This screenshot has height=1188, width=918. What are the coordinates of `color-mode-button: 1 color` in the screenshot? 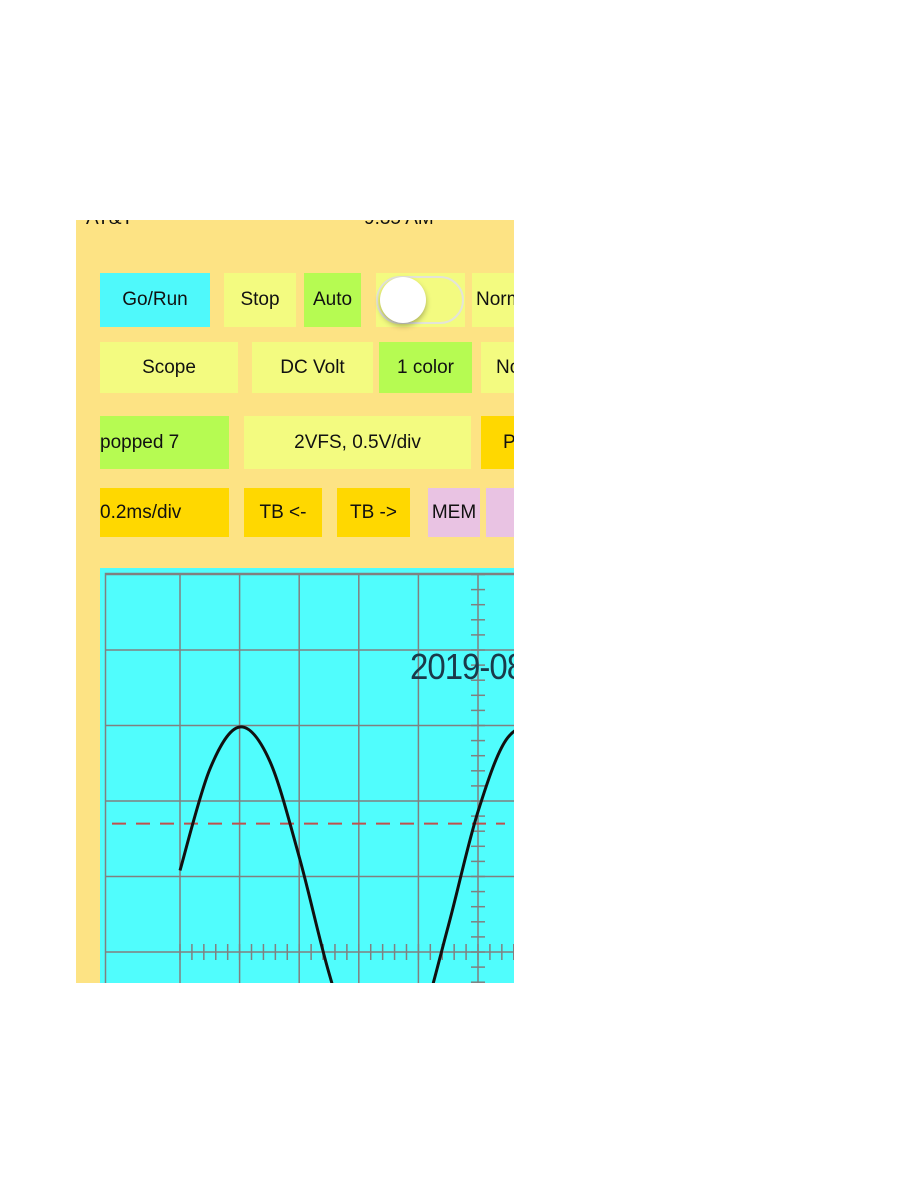 It's located at (425, 367).